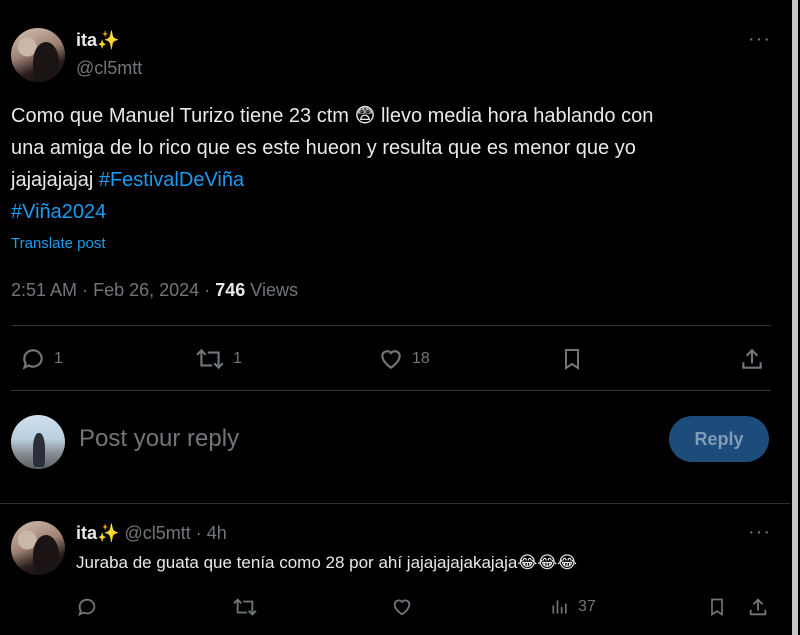 The width and height of the screenshot is (800, 635). I want to click on like-action: 18, so click(404, 359).